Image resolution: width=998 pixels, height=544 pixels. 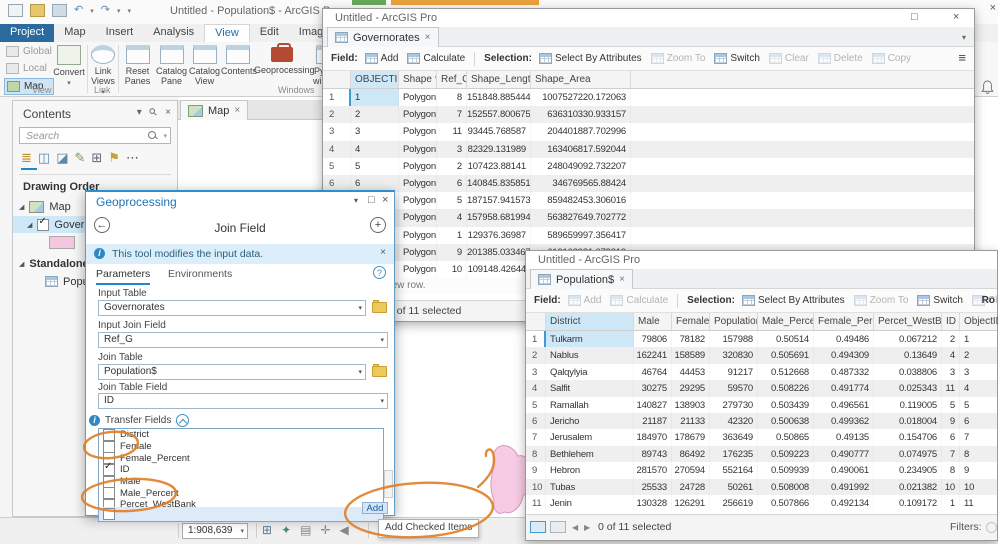 I want to click on cell: 107423.88141, so click(x=499, y=166).